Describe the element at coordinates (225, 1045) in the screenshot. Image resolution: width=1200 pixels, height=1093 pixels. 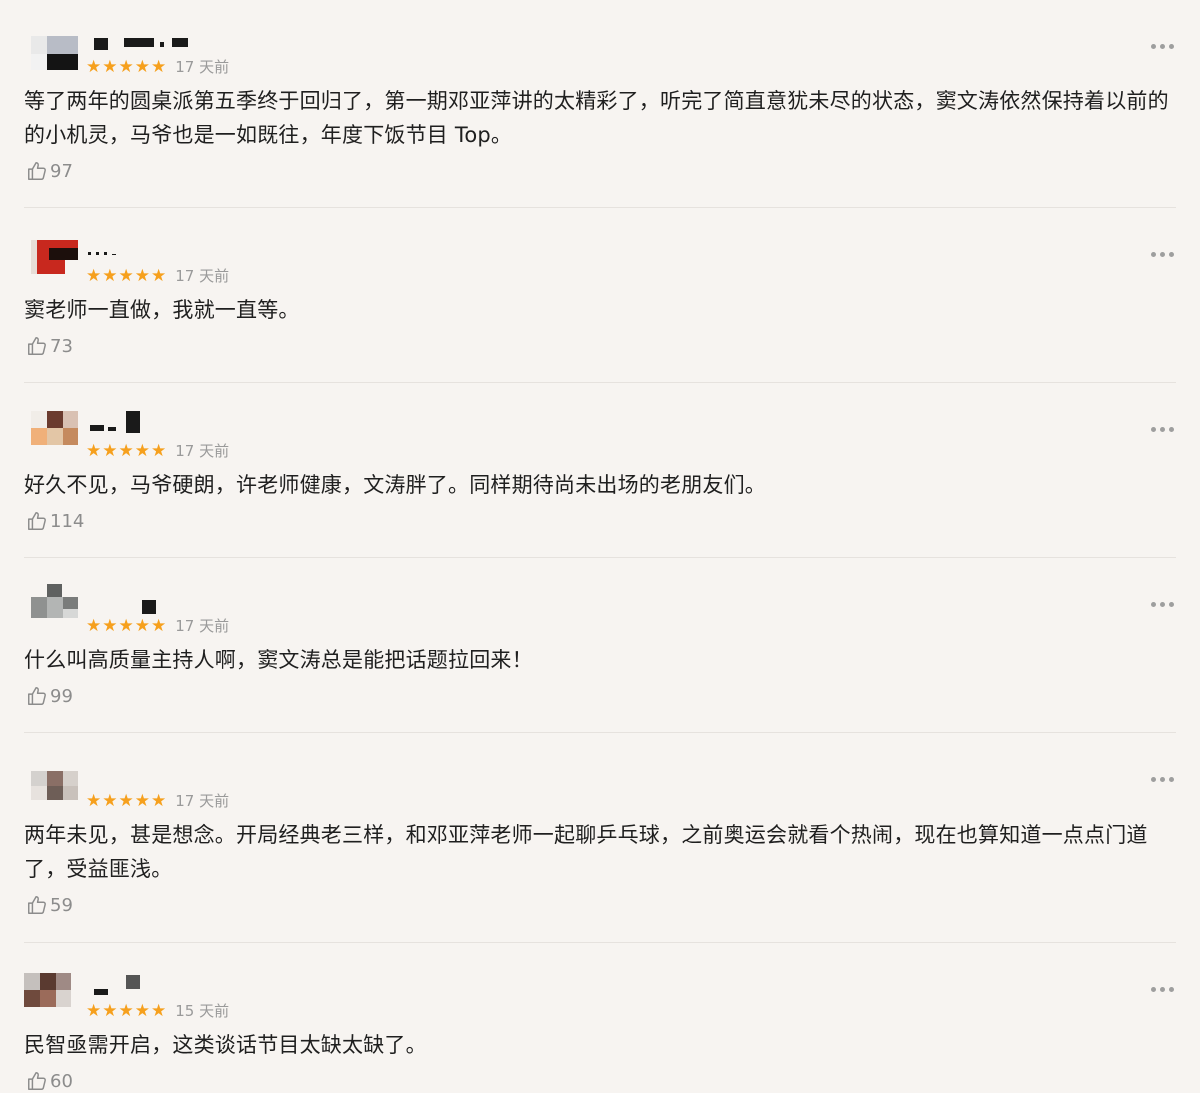
I see `comment-text: 民智亟需开启，这类谈话节目太缺太缺了。` at that location.